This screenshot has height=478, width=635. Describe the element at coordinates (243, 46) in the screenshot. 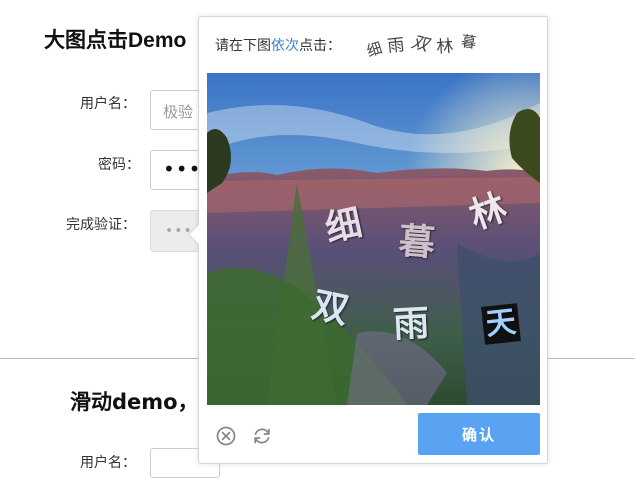

I see `prompt-prefix: 请在下图` at that location.